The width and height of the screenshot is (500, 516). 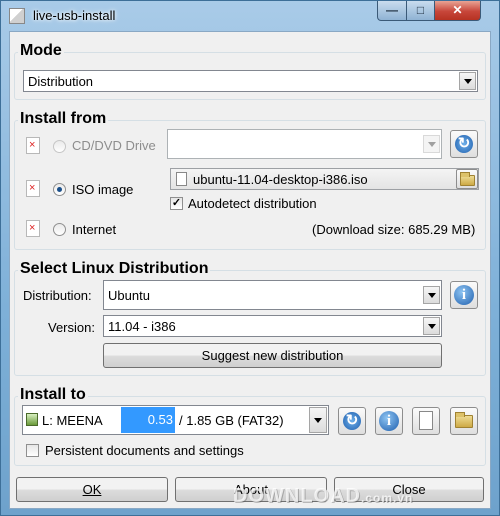 I want to click on distribution-select: Ubuntu, so click(x=272, y=295).